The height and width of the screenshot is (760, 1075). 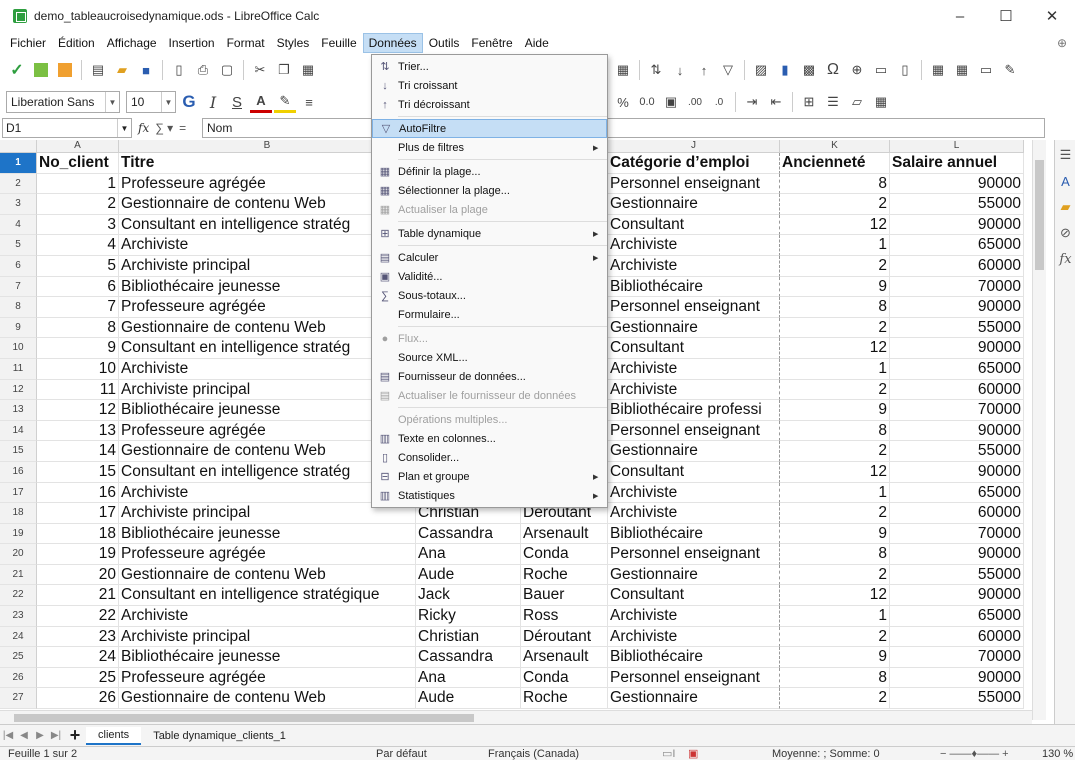 I want to click on open-folder-icon: ▰, so click(x=122, y=70).